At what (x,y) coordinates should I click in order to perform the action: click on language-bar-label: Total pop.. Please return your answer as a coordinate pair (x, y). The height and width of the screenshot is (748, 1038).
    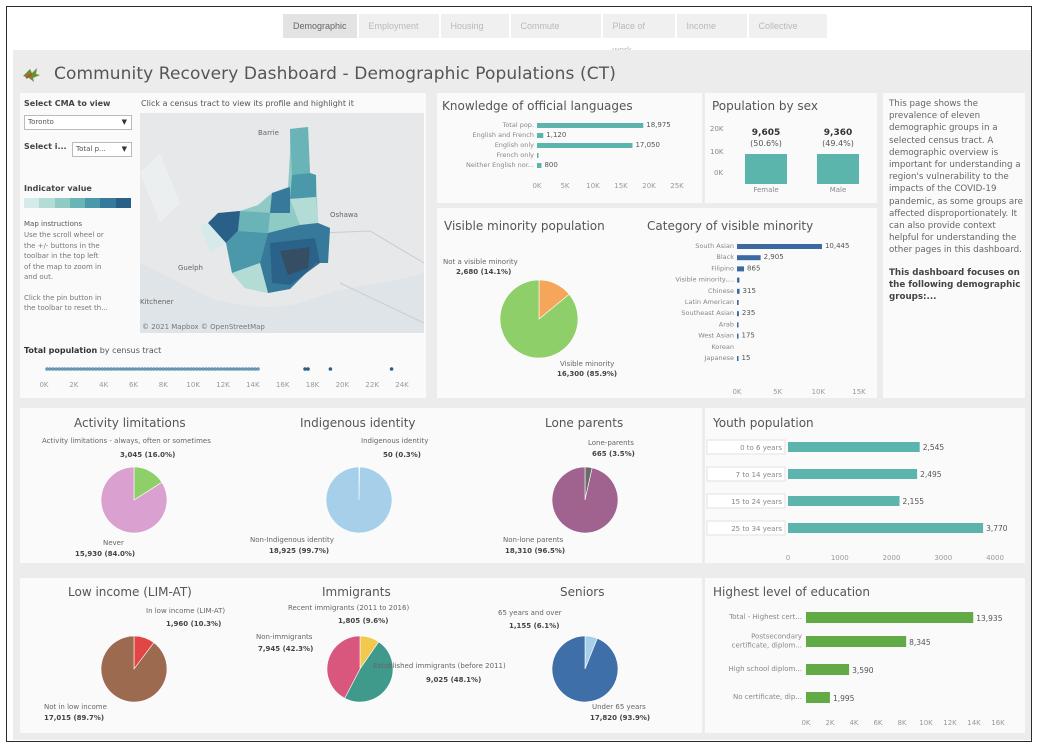
    Looking at the image, I should click on (517, 125).